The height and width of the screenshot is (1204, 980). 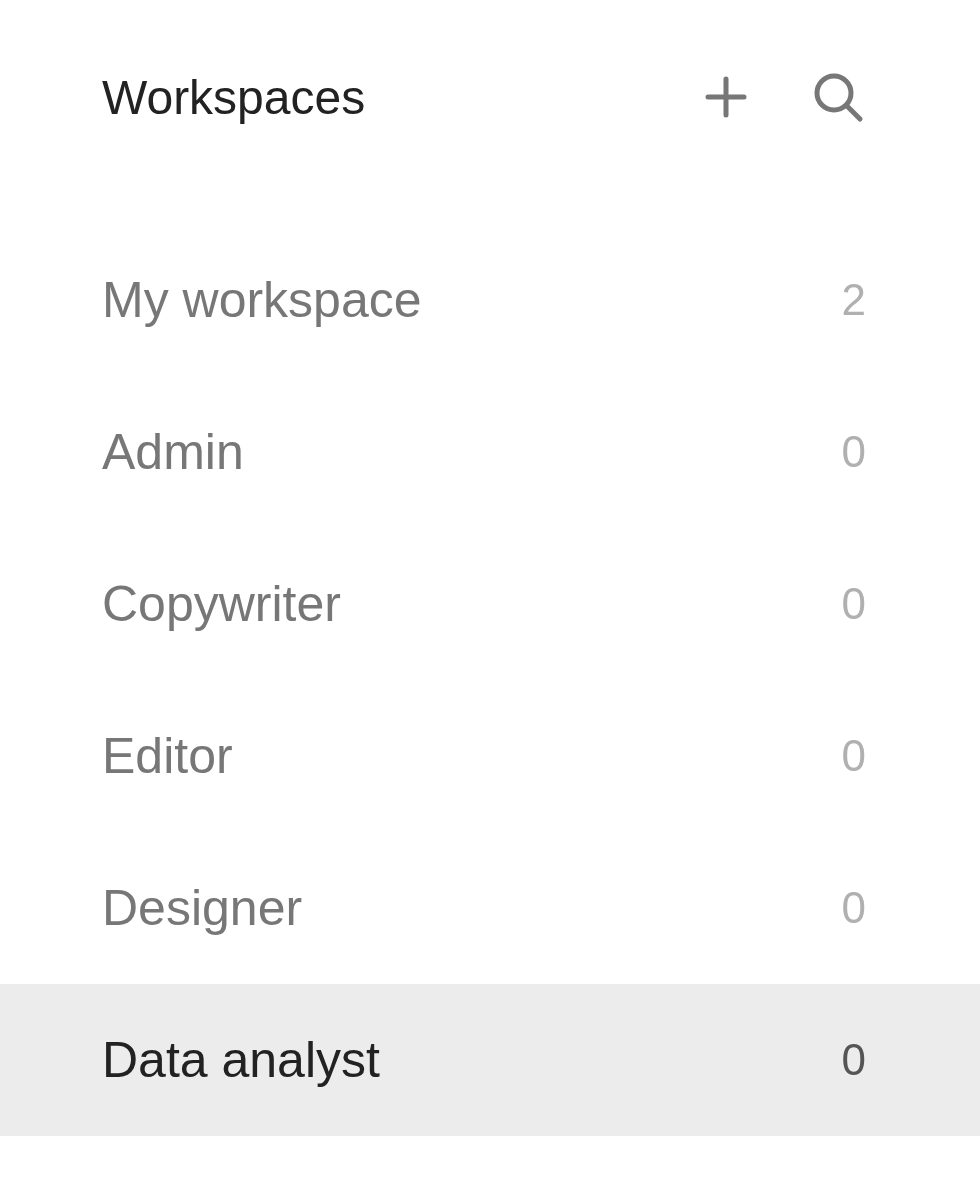 I want to click on workspace-item: Designer 0, so click(x=490, y=908).